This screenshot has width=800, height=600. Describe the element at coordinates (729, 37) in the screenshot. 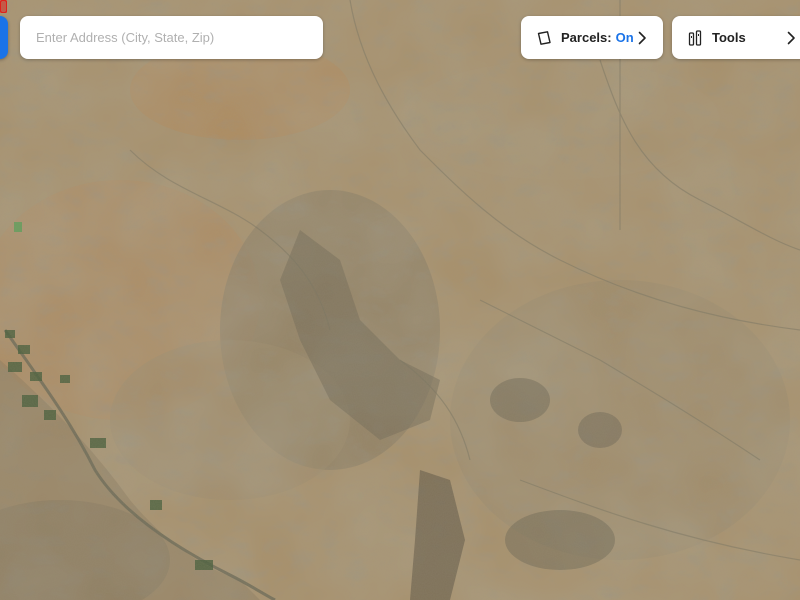

I see `tools-label: Tools` at that location.